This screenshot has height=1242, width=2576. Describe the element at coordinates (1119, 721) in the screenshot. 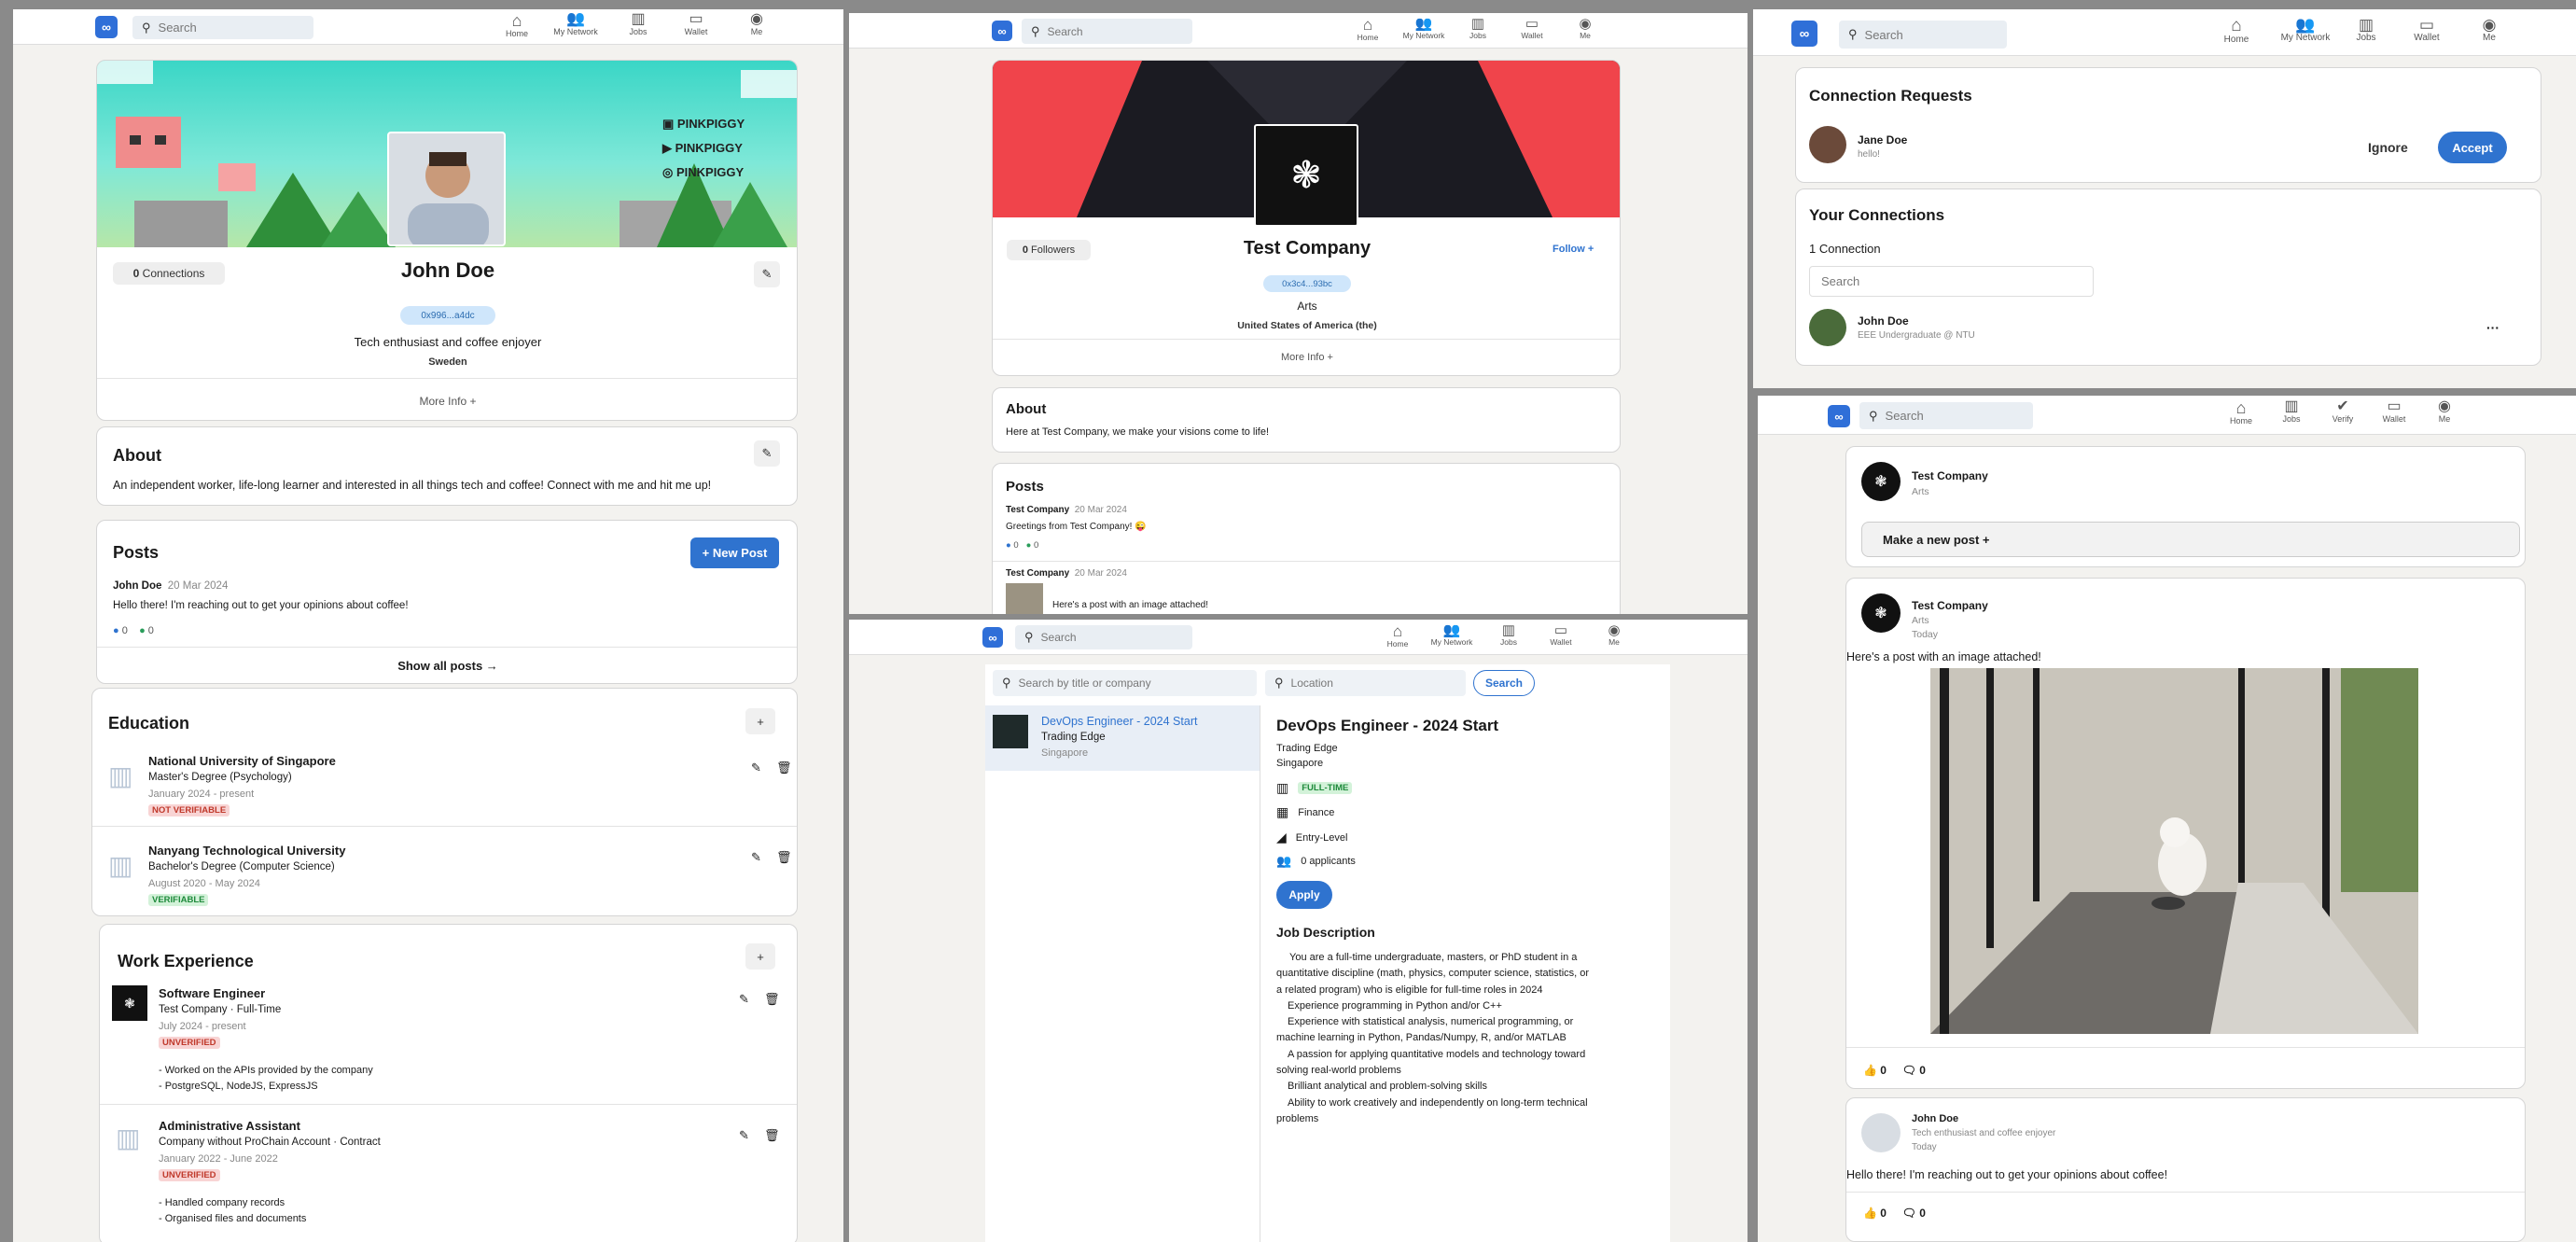

I see `job-list-title: DevOps Engineer - 2024 Start` at that location.